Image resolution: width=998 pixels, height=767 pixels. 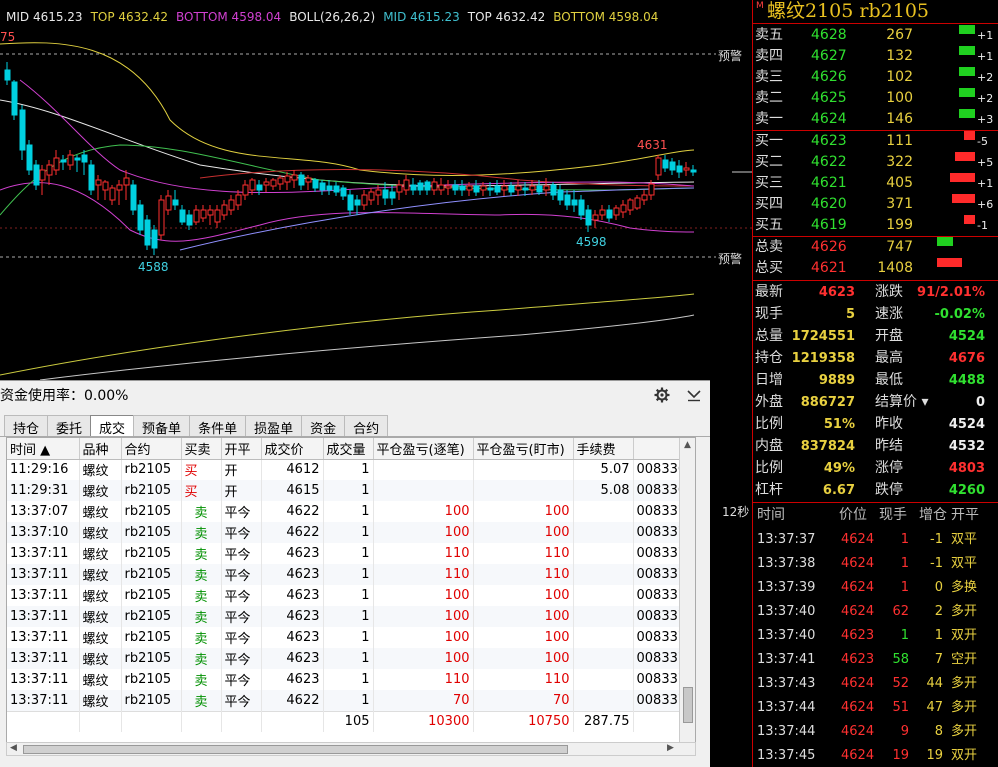 What do you see at coordinates (687, 445) in the screenshot?
I see `scroll-up-arrow: ▲` at bounding box center [687, 445].